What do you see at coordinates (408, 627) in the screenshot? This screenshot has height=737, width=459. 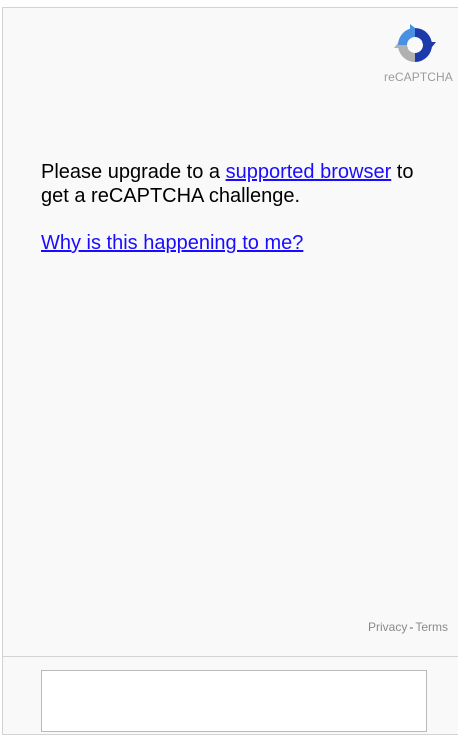 I see `footer-links: Privacy - Terms` at bounding box center [408, 627].